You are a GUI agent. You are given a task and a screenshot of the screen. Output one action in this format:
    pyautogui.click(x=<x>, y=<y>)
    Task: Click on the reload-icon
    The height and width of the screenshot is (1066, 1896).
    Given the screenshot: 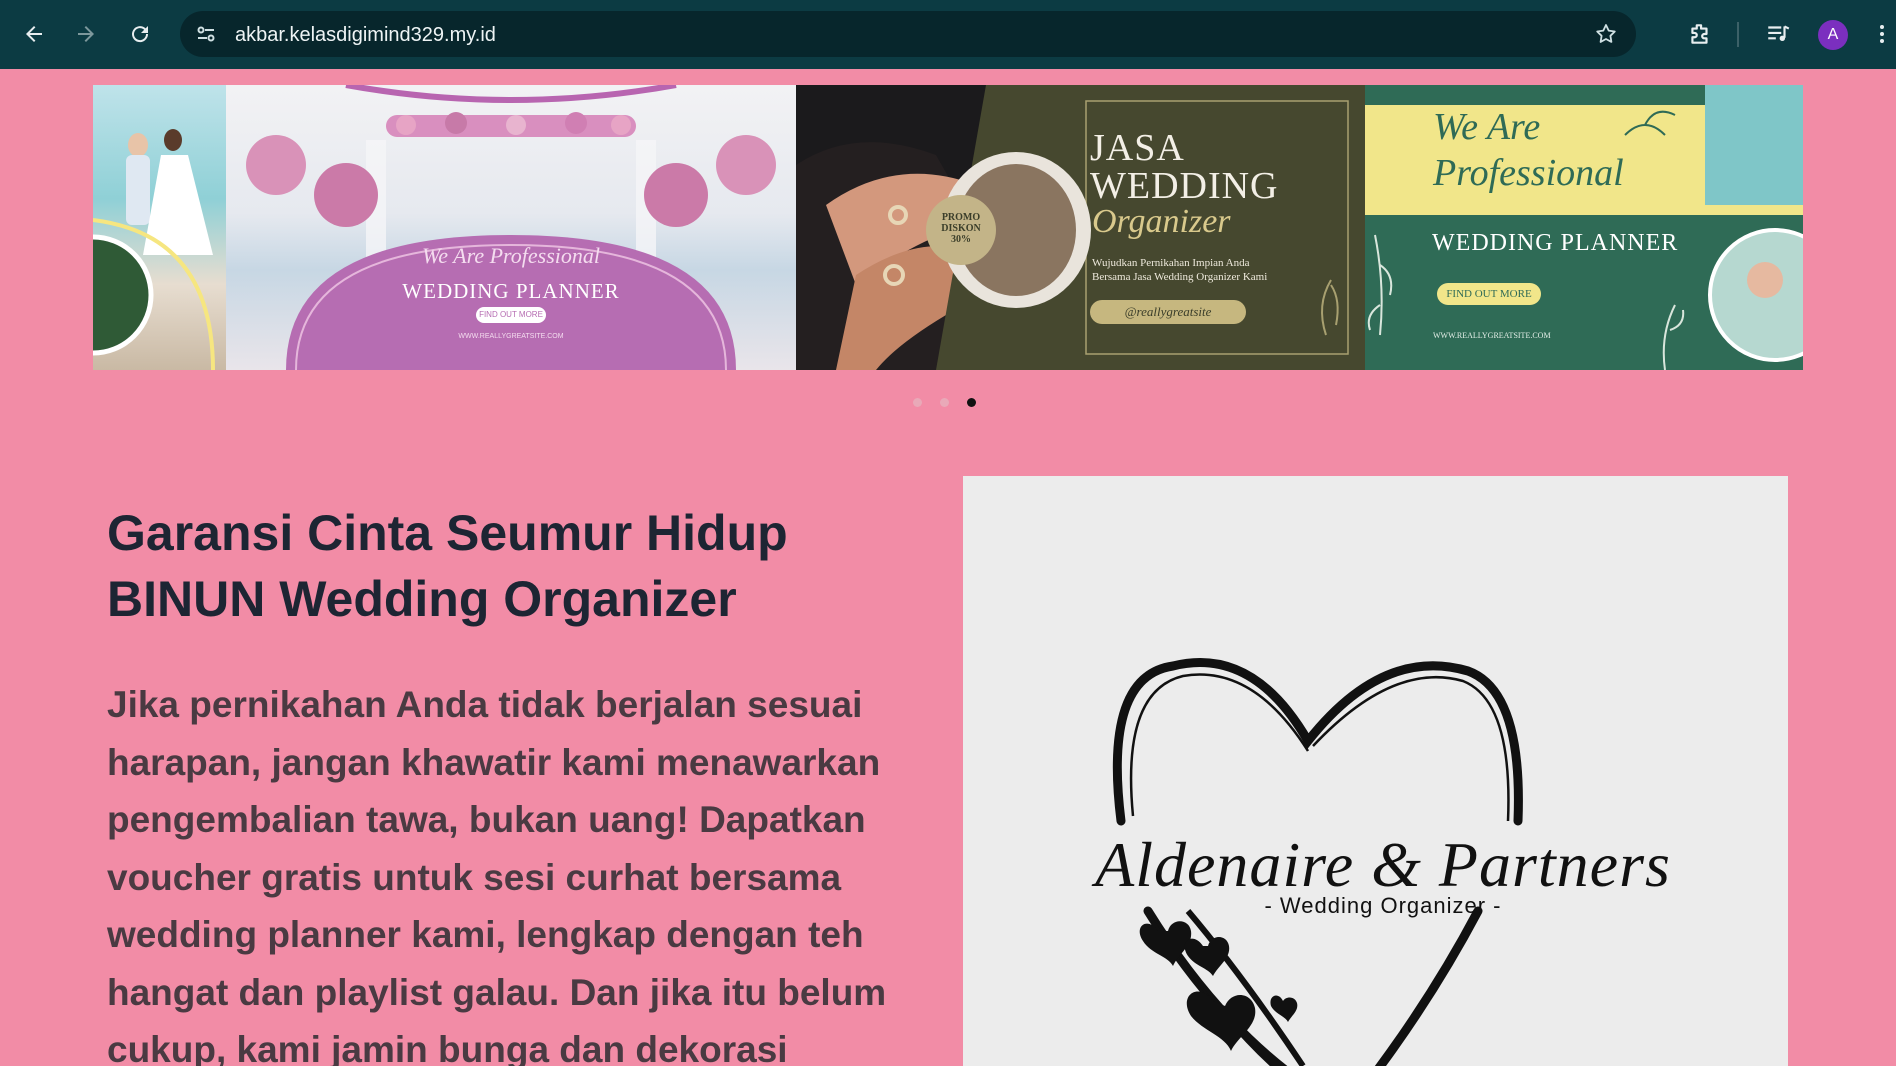 What is the action you would take?
    pyautogui.click(x=140, y=34)
    